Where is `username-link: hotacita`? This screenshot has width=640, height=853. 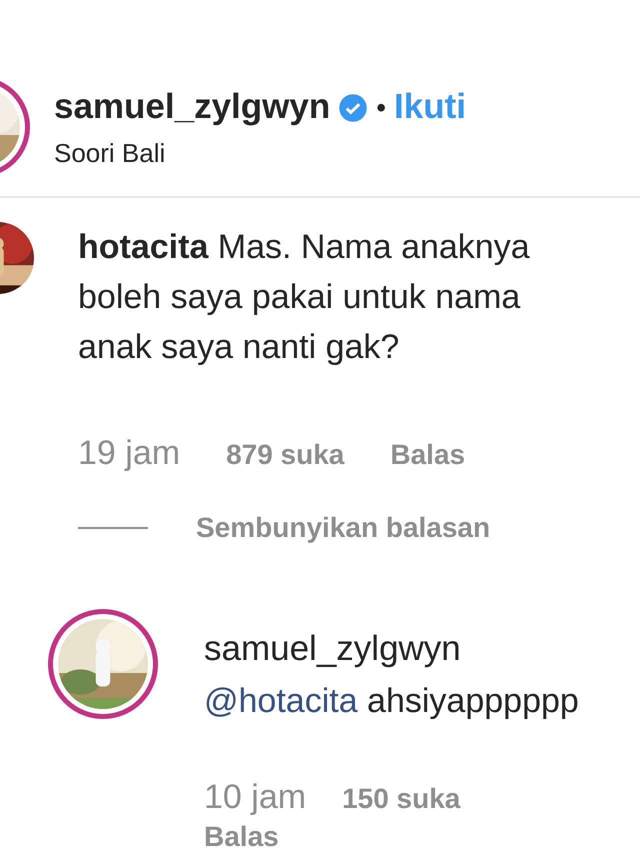 username-link: hotacita is located at coordinates (143, 247).